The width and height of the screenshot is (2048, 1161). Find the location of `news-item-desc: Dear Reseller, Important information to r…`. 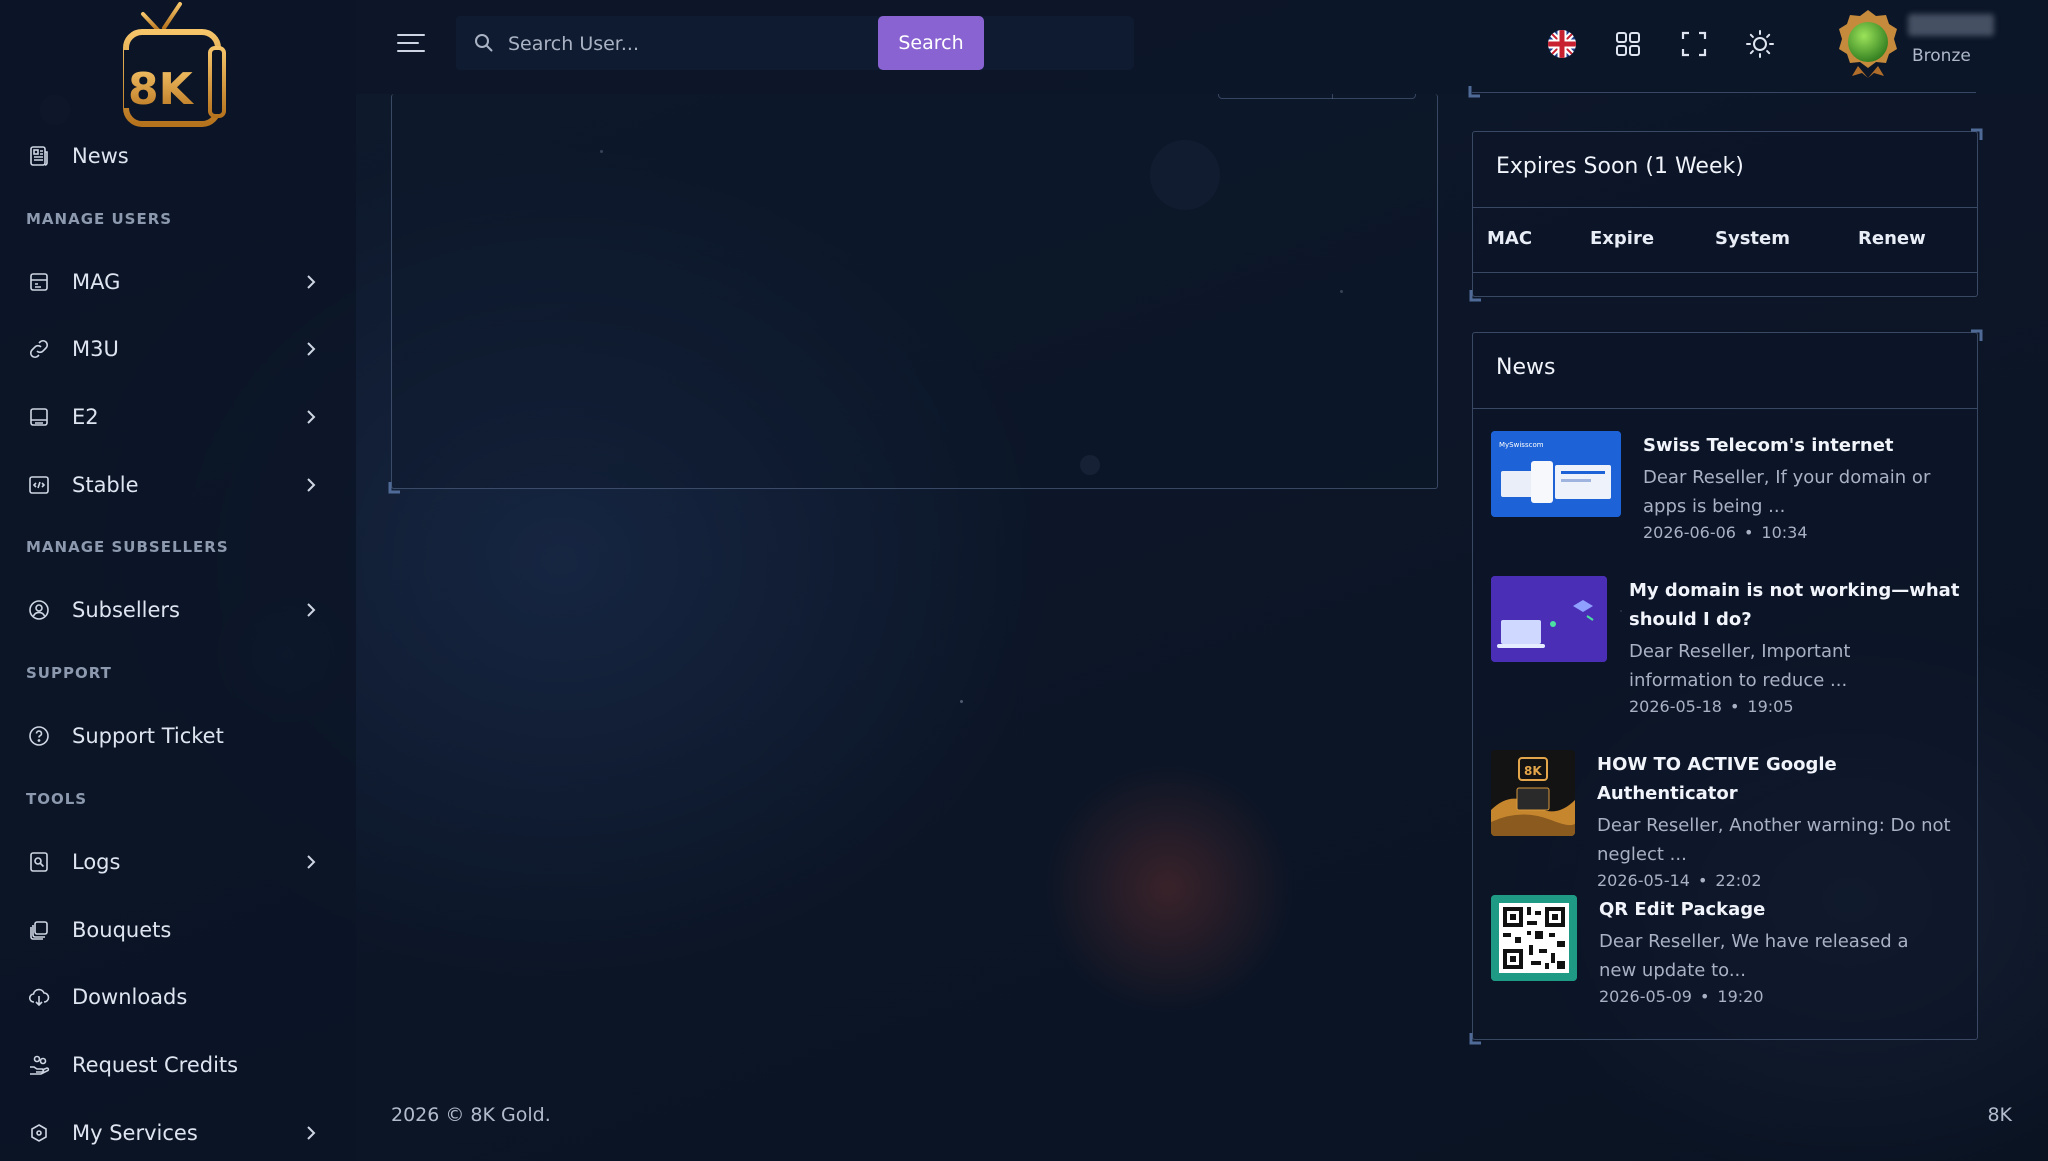

news-item-desc: Dear Reseller, Important information to r… is located at coordinates (1740, 666).